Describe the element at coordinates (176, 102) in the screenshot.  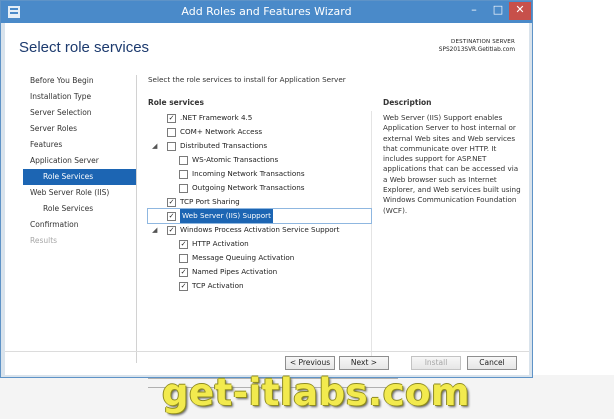
I see `role-services-header: Role services` at that location.